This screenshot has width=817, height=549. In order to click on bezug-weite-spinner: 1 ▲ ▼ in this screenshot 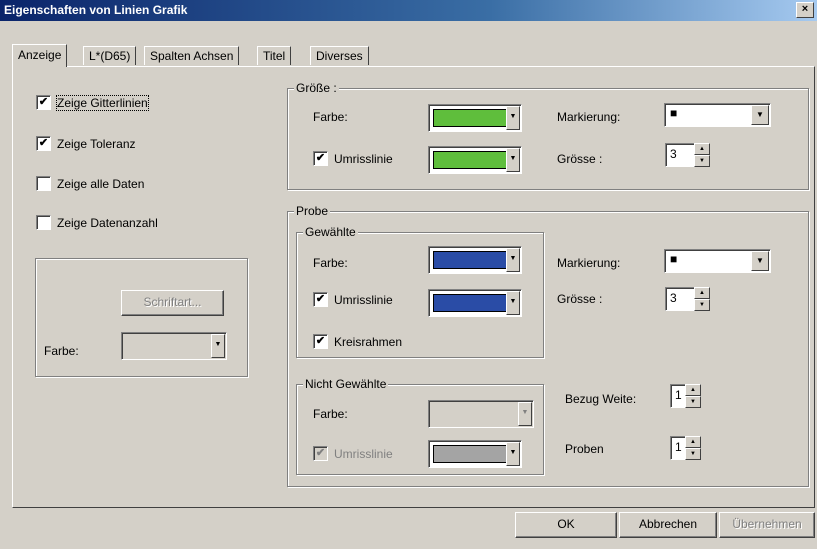, I will do `click(693, 396)`.